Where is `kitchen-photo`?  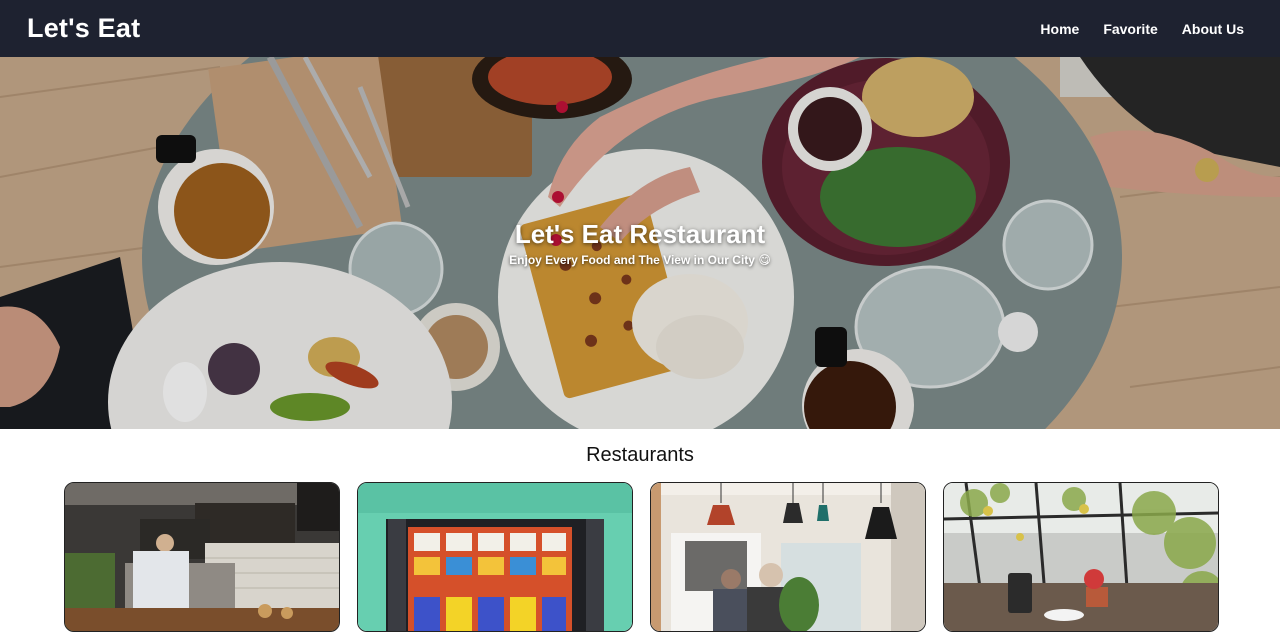
kitchen-photo is located at coordinates (202, 557).